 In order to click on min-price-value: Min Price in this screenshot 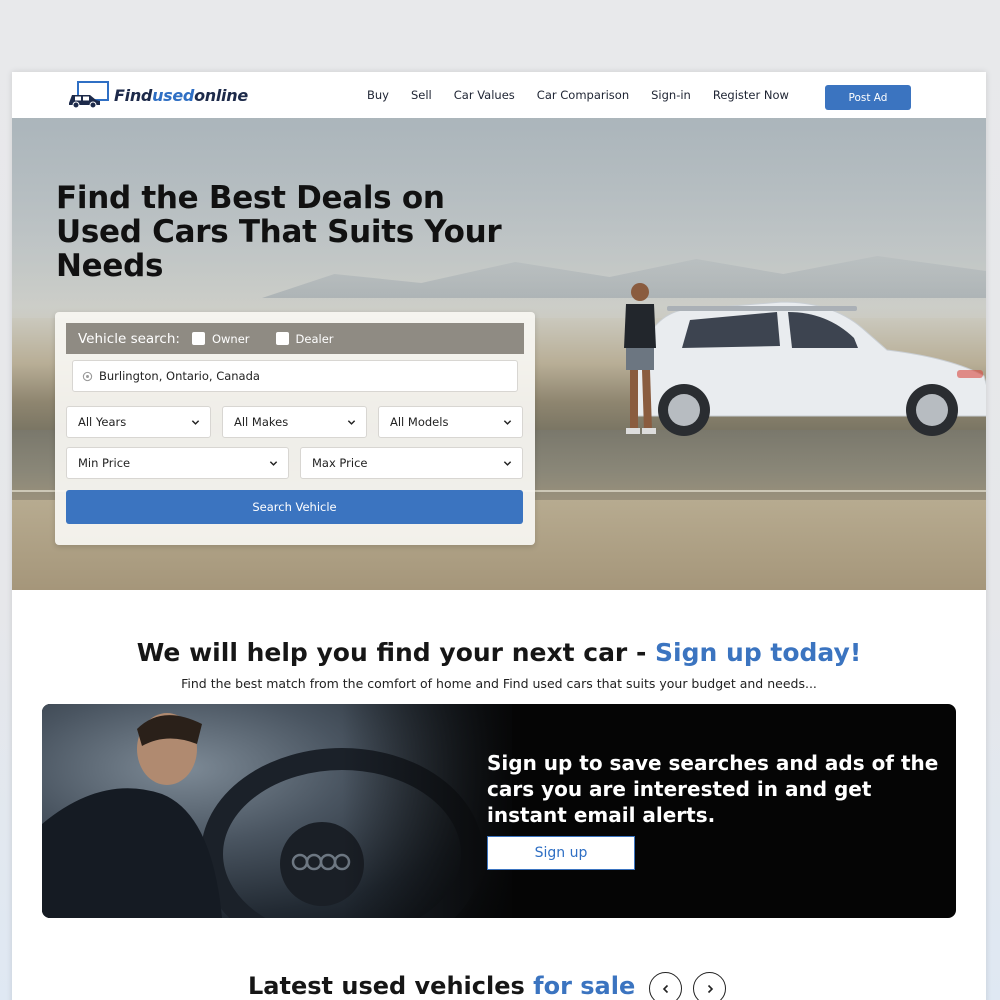, I will do `click(104, 463)`.